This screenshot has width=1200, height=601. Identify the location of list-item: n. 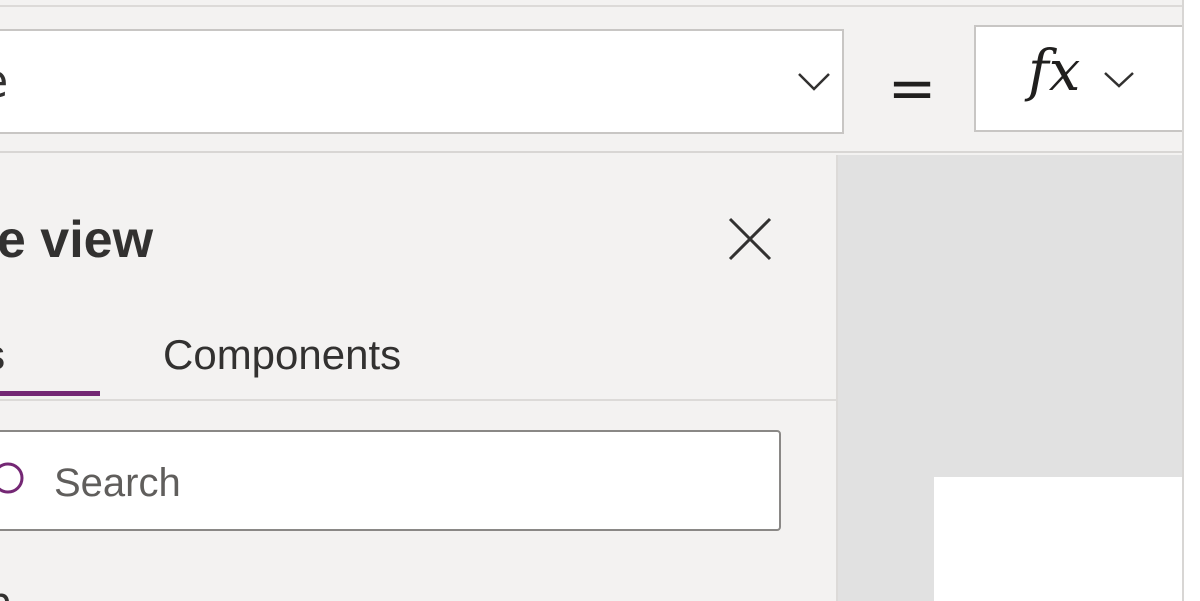
(6, 588).